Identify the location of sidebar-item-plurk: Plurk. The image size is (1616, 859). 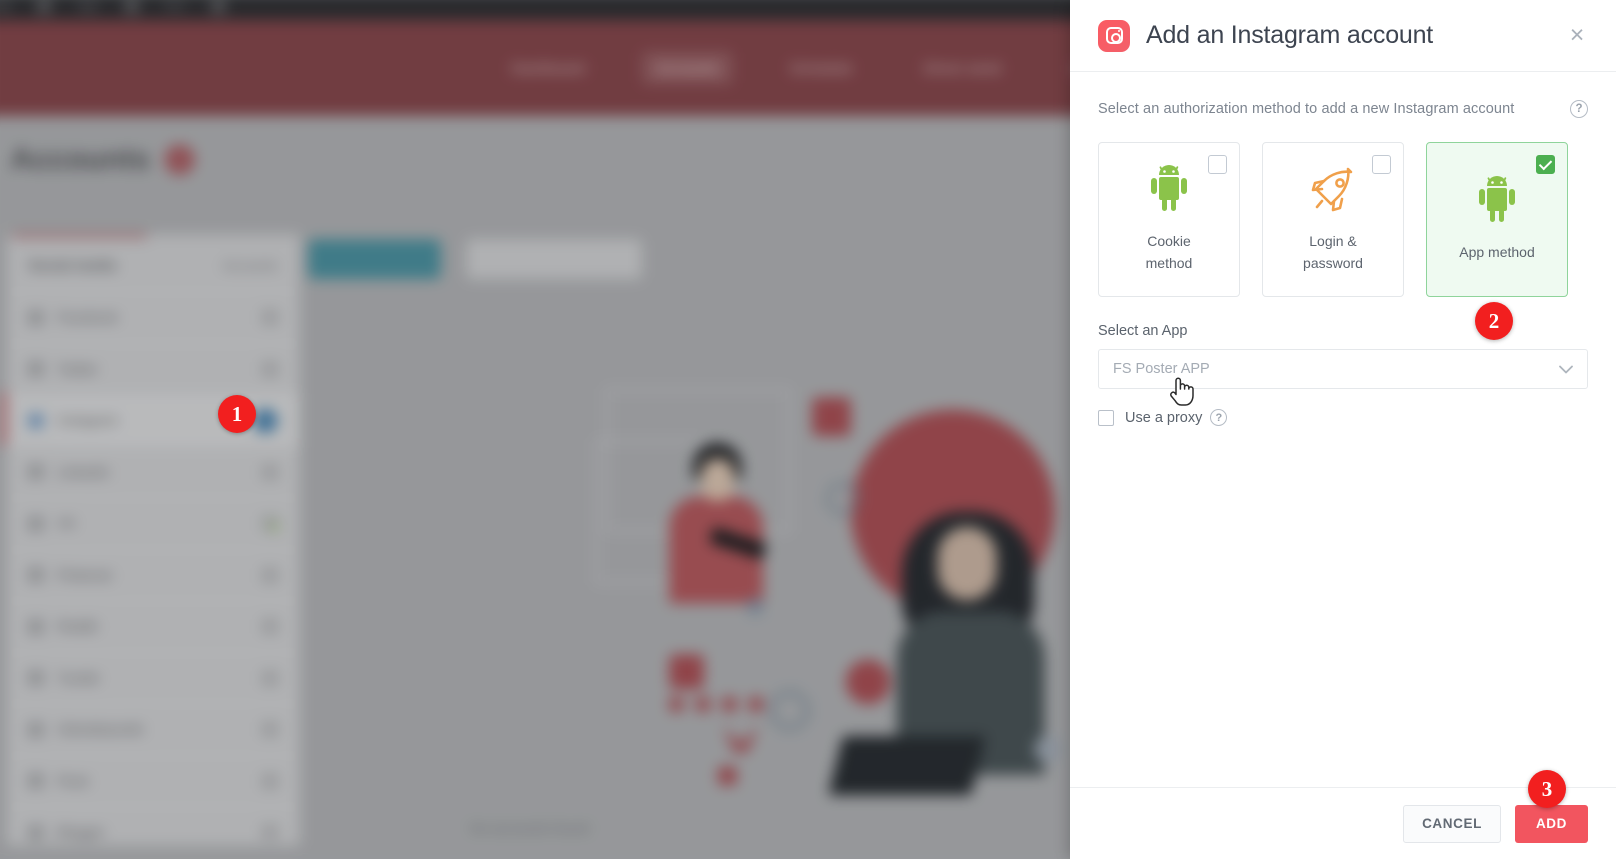
(153, 780).